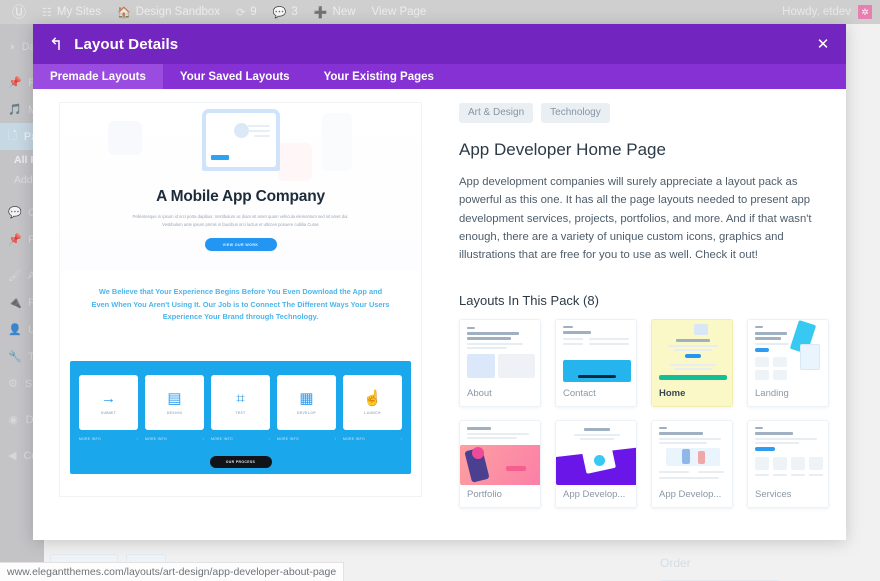 Image resolution: width=880 pixels, height=581 pixels. I want to click on tab-your-saved-layouts-label: Your Saved Layouts, so click(234, 76).